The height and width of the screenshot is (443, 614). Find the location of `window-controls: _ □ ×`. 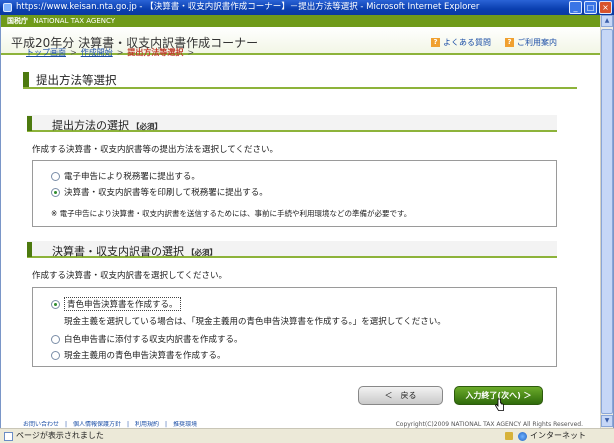

window-controls: _ □ × is located at coordinates (590, 7).